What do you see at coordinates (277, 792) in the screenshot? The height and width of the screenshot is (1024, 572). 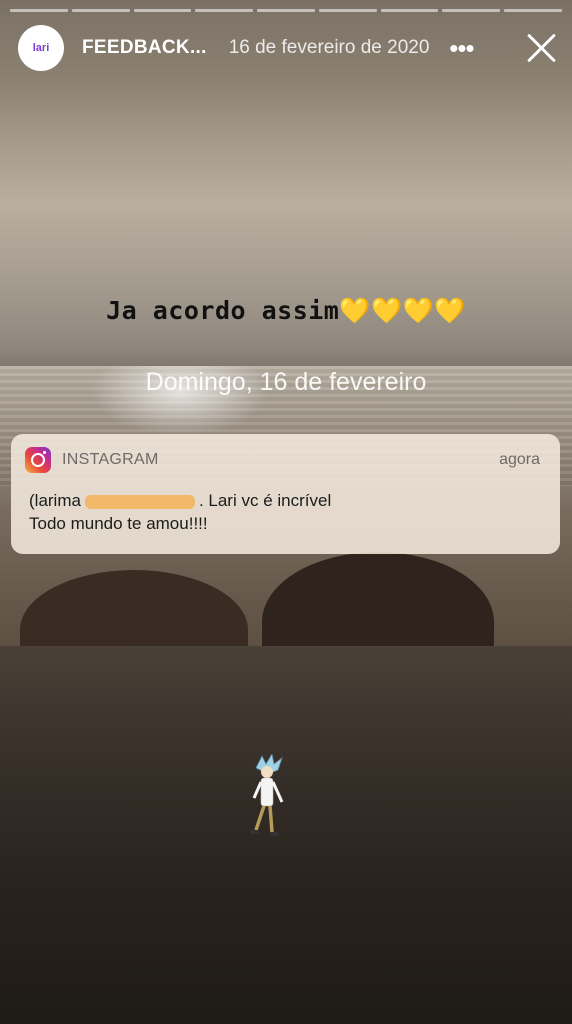 I see `rick-arm-right` at bounding box center [277, 792].